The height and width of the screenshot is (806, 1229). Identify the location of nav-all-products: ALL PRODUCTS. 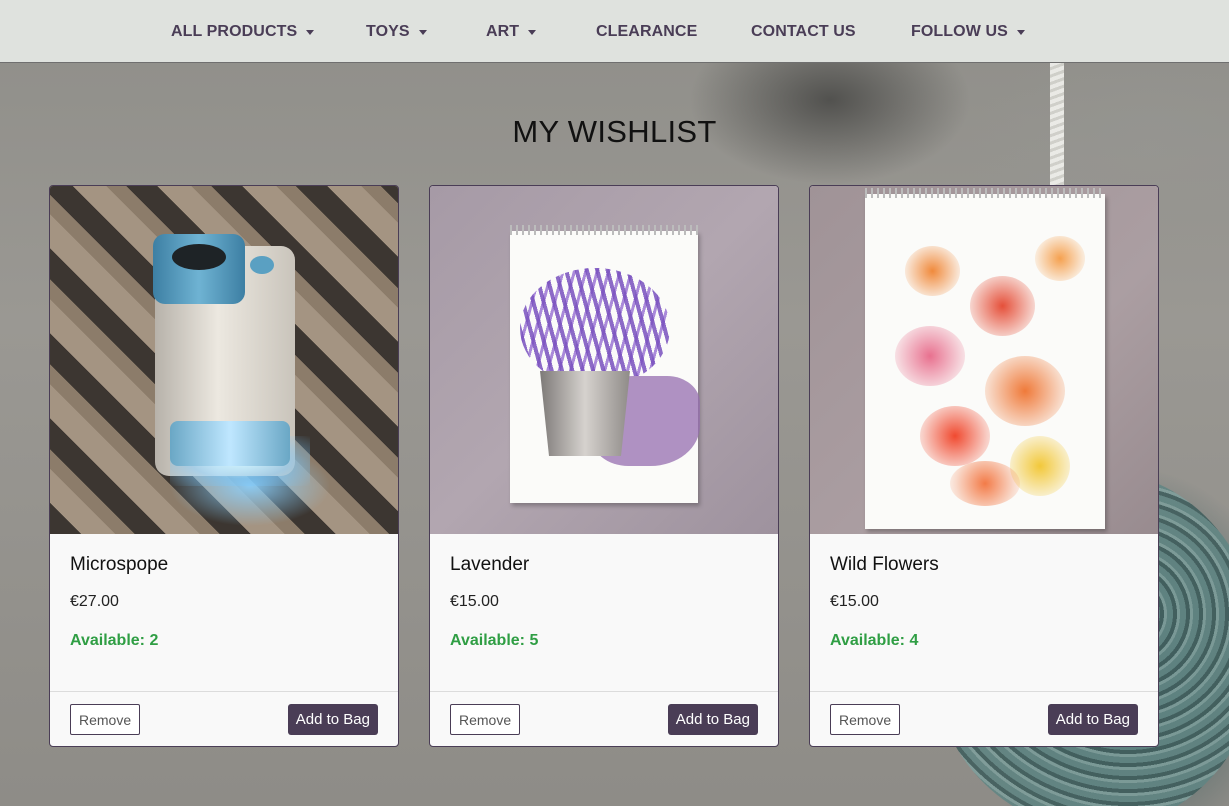
(243, 31).